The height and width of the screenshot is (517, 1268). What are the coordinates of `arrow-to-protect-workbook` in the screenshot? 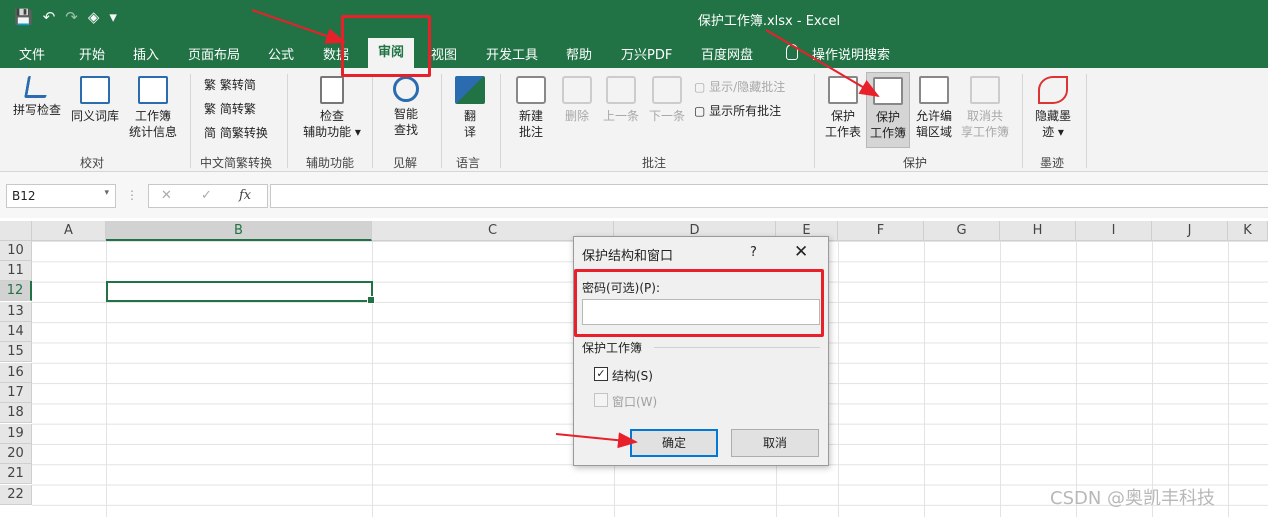 It's located at (822, 63).